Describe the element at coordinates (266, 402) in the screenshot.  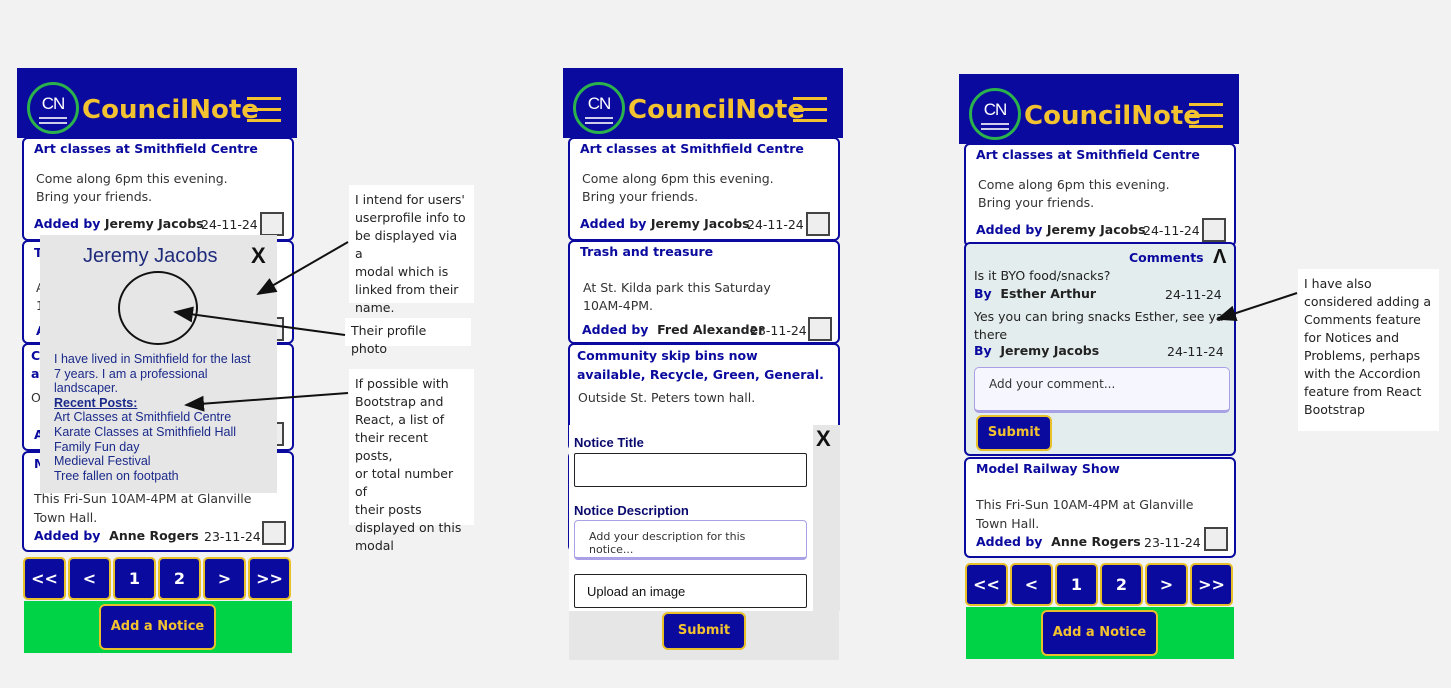
I see `arrow-to-recent-posts` at that location.